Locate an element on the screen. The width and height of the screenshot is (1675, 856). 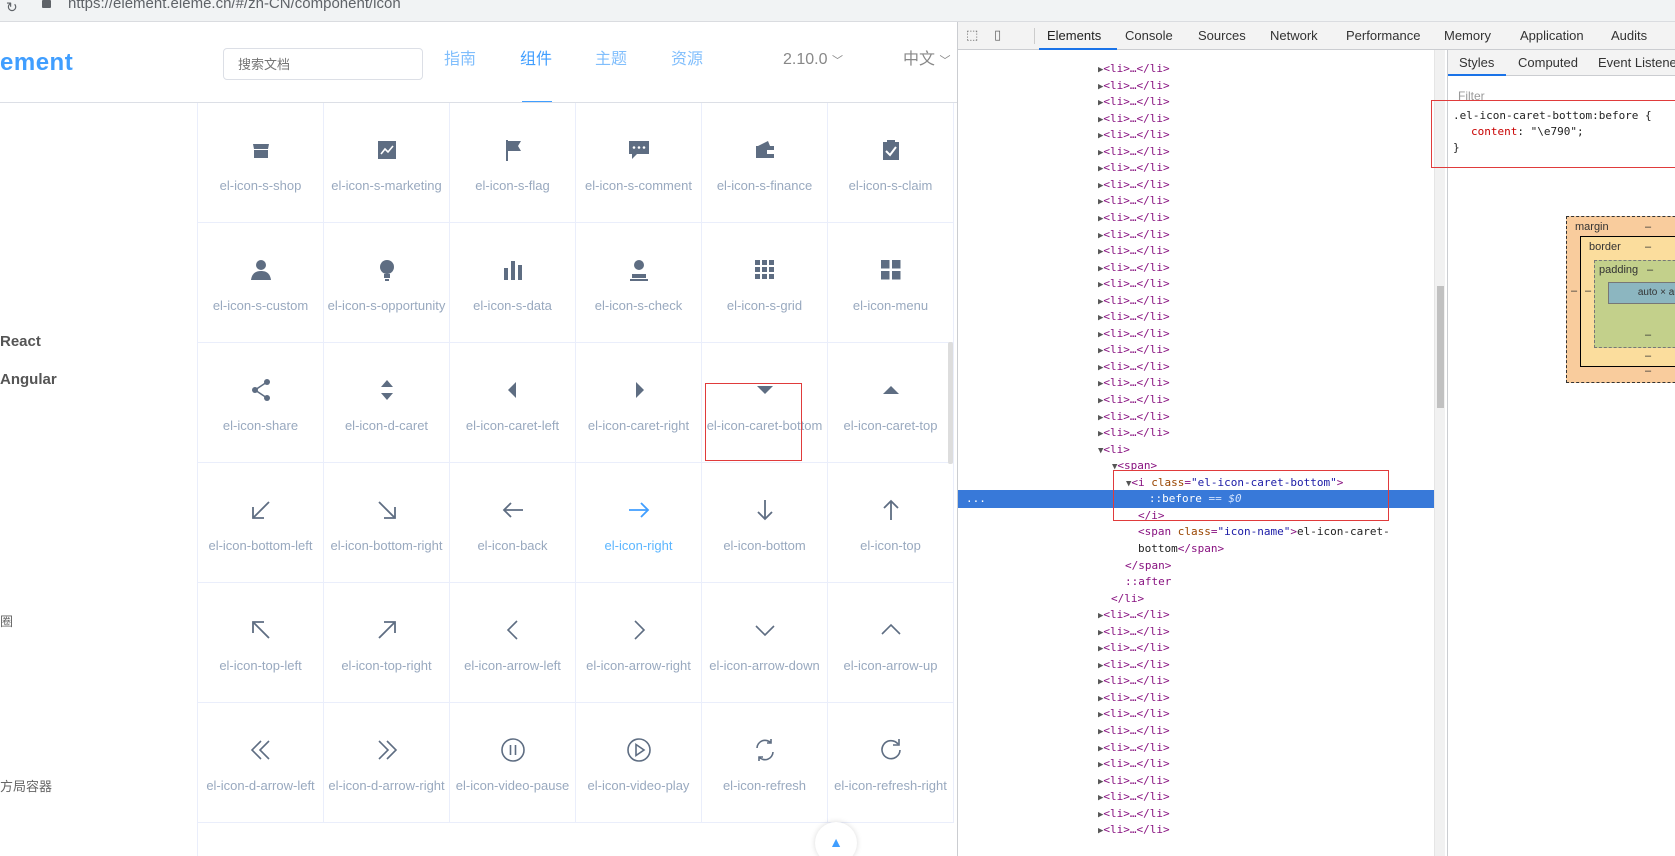
icon-cell: el-icon-s-grid is located at coordinates (765, 283).